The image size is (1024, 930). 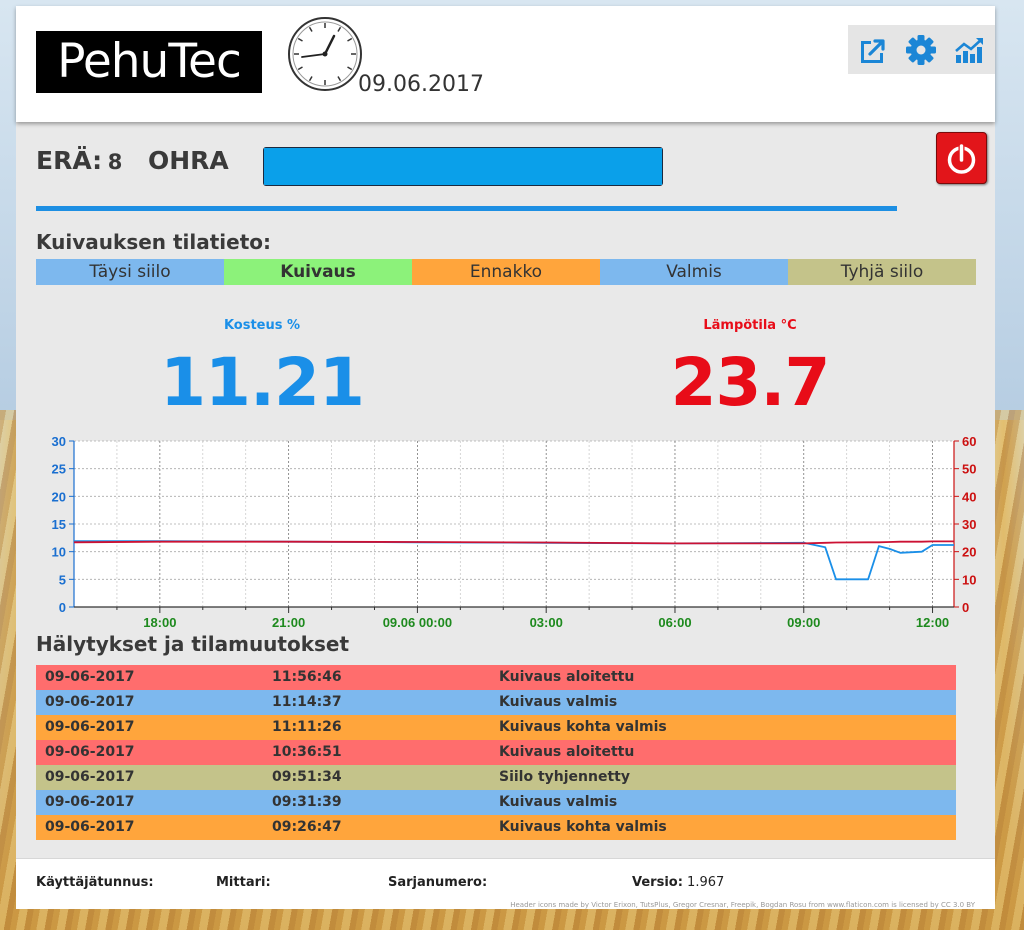 What do you see at coordinates (307, 777) in the screenshot?
I see `alarm-time: 09:51:34` at bounding box center [307, 777].